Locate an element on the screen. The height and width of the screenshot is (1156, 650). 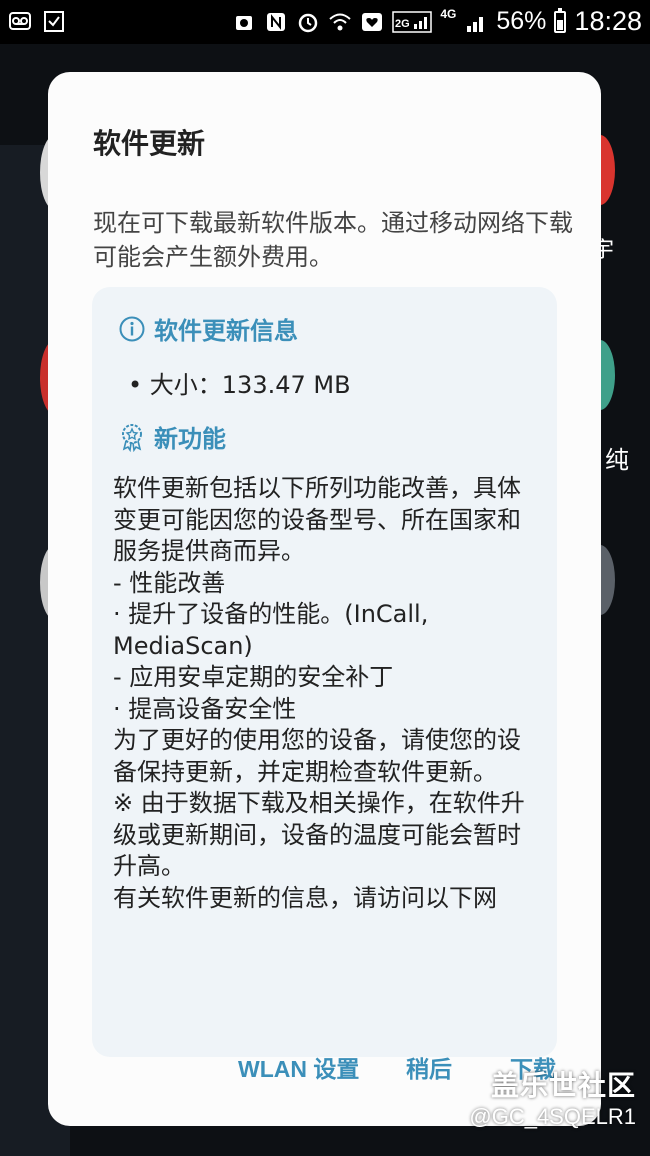
info-section-header: 软件更新信息 is located at coordinates (208, 328).